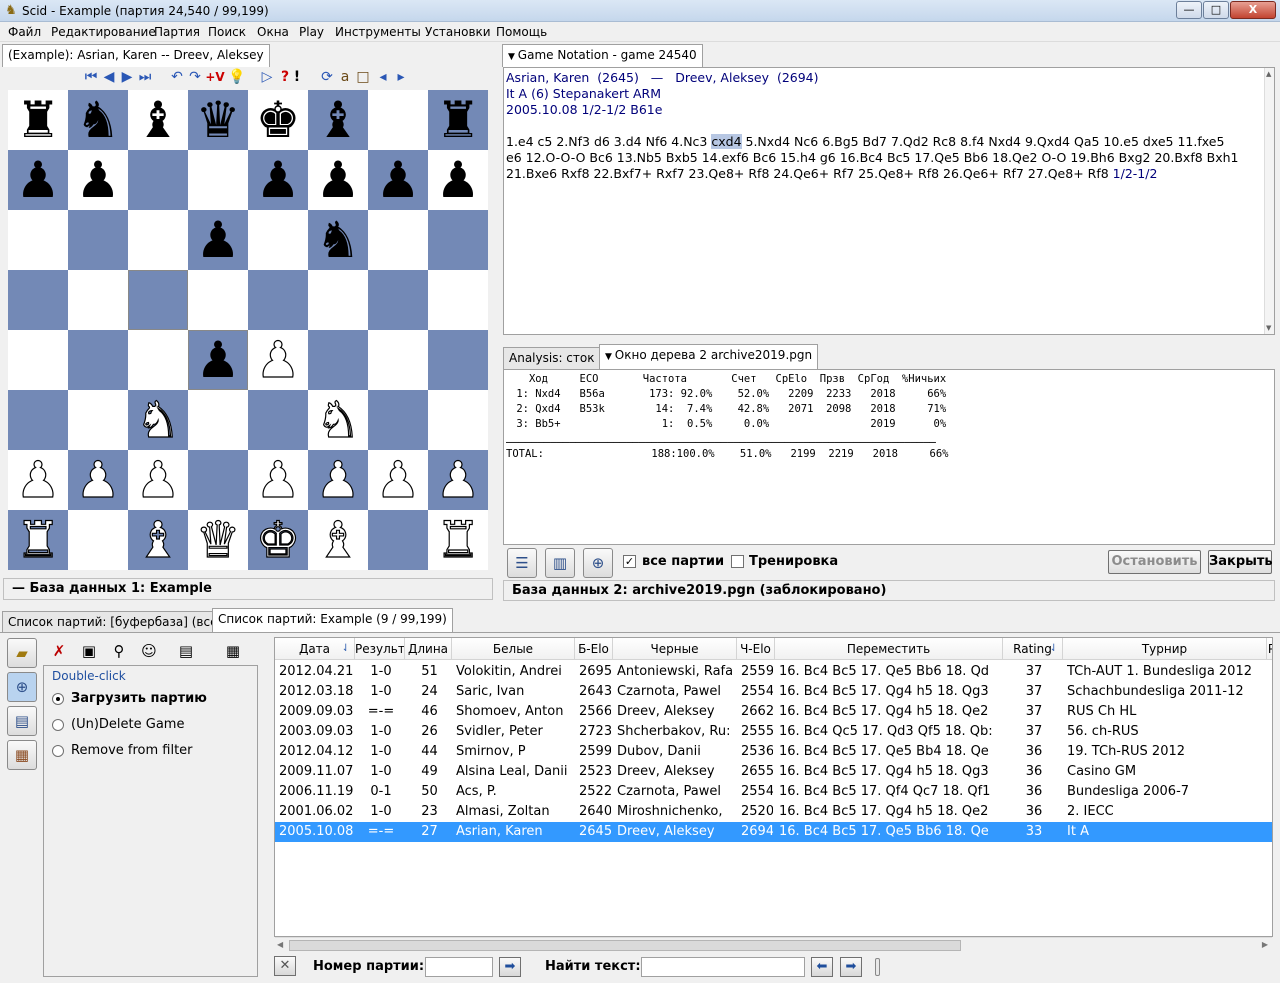 Image resolution: width=1280 pixels, height=983 pixels. I want to click on back-game-icon: ◂, so click(383, 77).